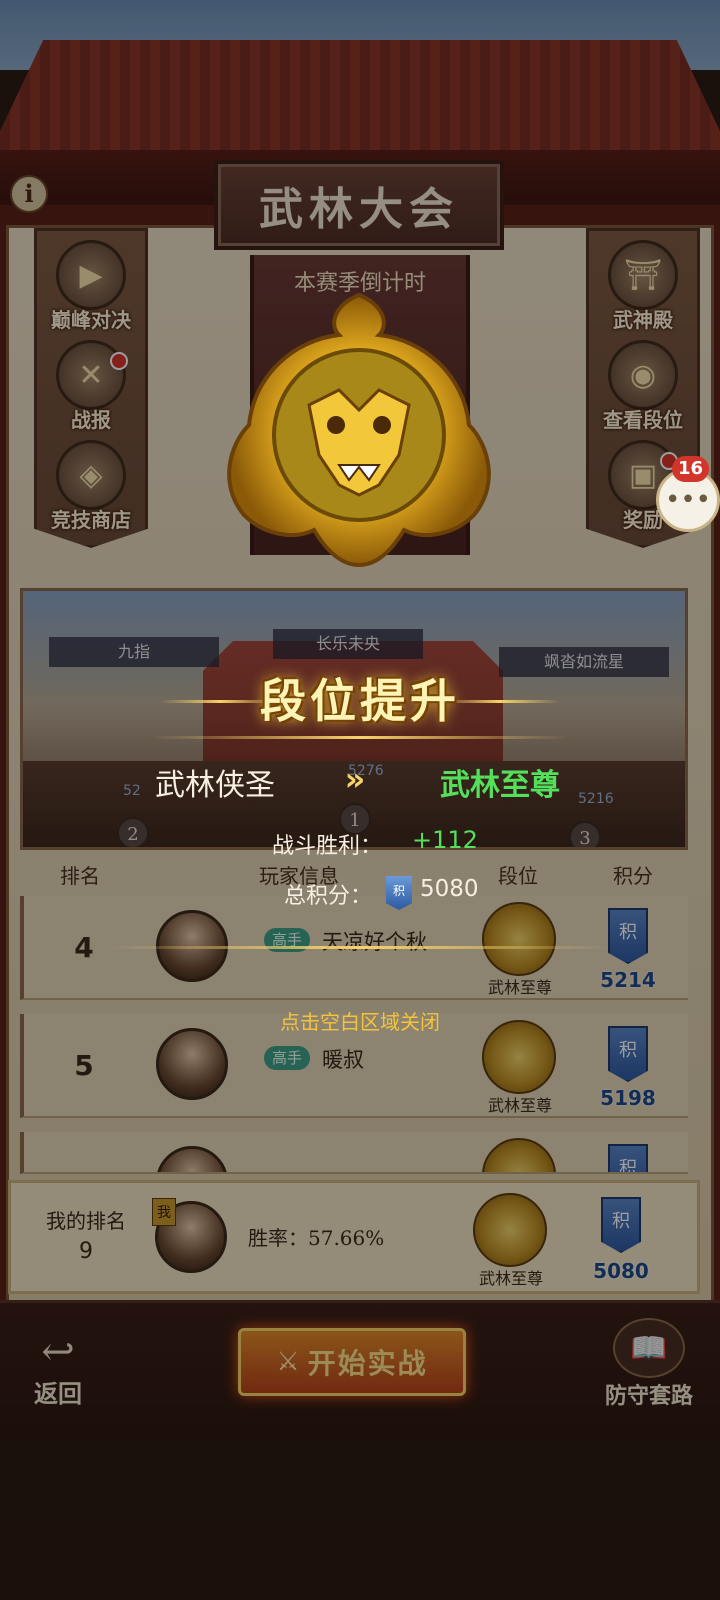 The height and width of the screenshot is (1600, 720). I want to click on close-hint: 点击空白区域关闭, so click(360, 1022).